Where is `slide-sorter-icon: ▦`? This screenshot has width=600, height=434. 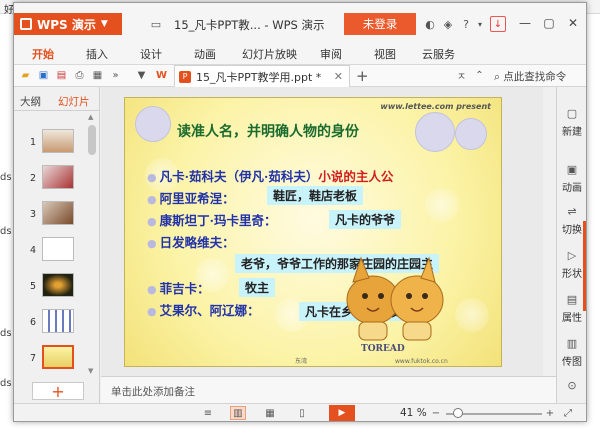 slide-sorter-icon: ▦ is located at coordinates (270, 413).